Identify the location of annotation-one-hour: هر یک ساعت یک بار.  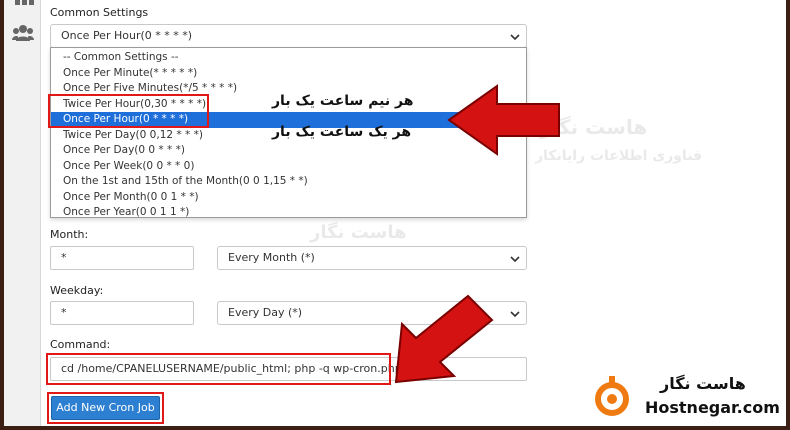
(342, 132).